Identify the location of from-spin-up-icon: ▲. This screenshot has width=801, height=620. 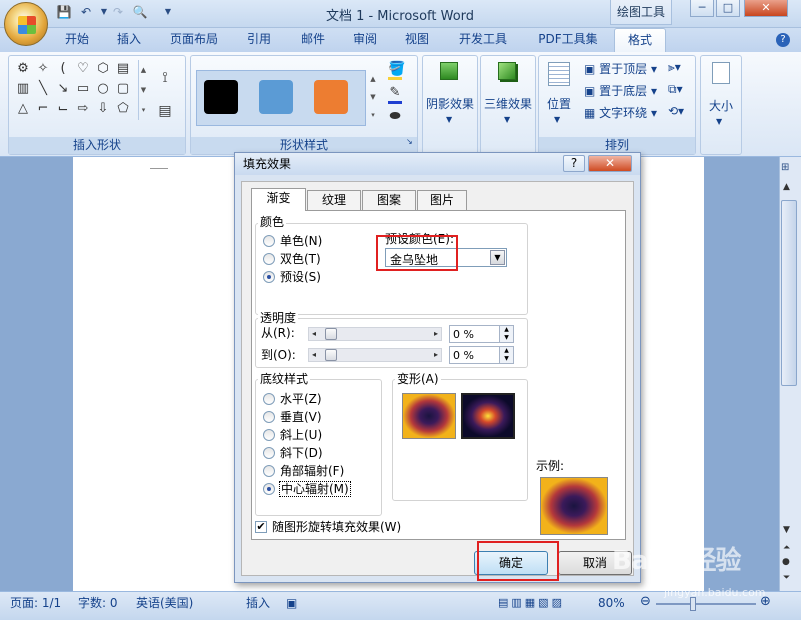
(506, 330).